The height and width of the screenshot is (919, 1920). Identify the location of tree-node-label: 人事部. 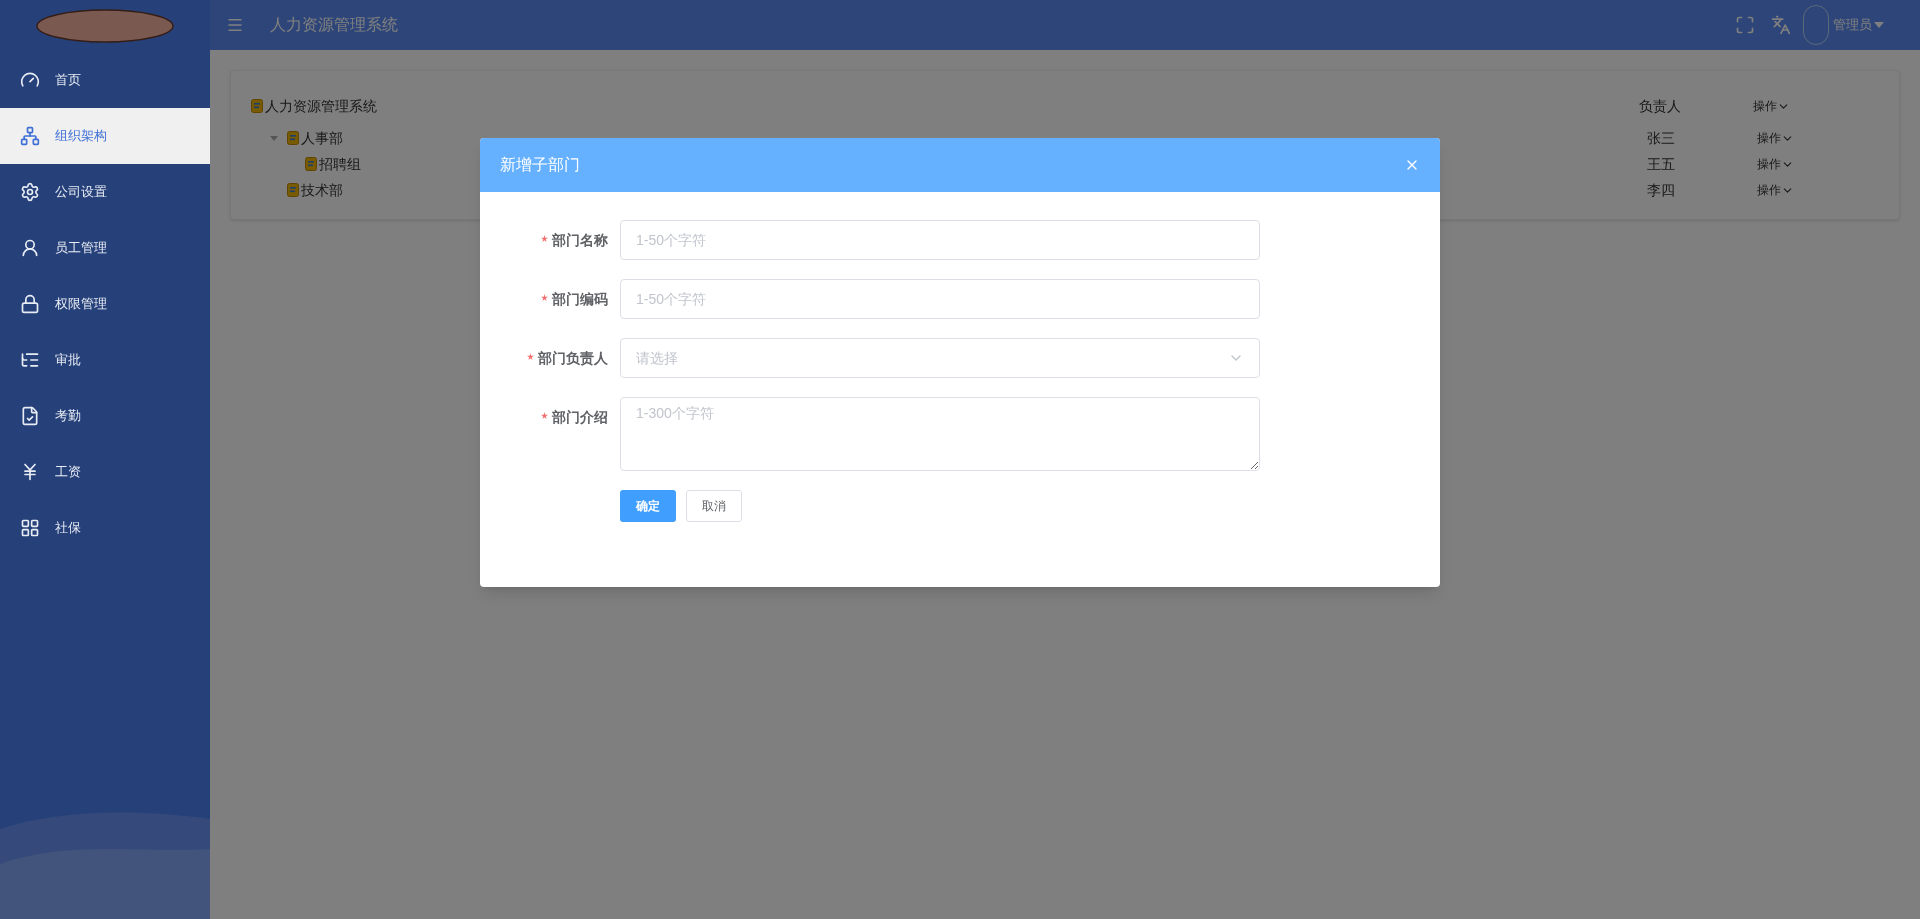
(322, 138).